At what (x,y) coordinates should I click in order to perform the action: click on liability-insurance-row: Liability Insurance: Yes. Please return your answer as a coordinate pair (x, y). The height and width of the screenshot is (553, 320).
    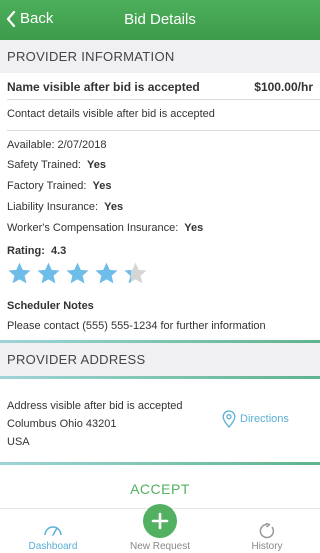
    Looking at the image, I should click on (65, 207).